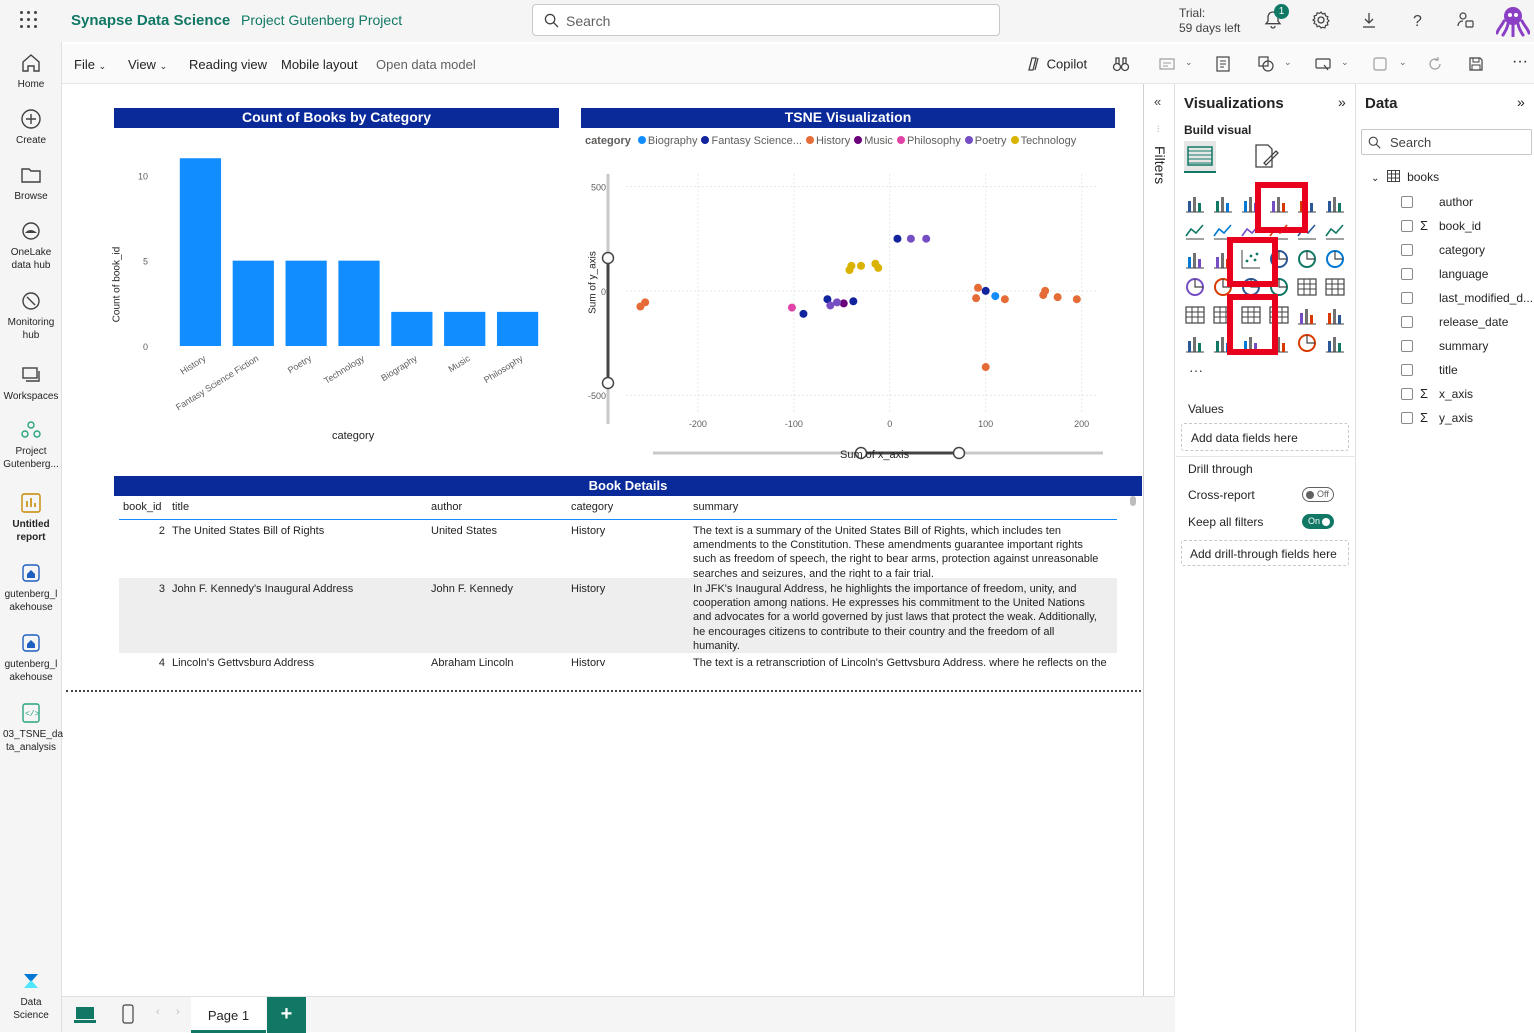 The height and width of the screenshot is (1033, 1534). I want to click on legend-item: Biography, so click(667, 141).